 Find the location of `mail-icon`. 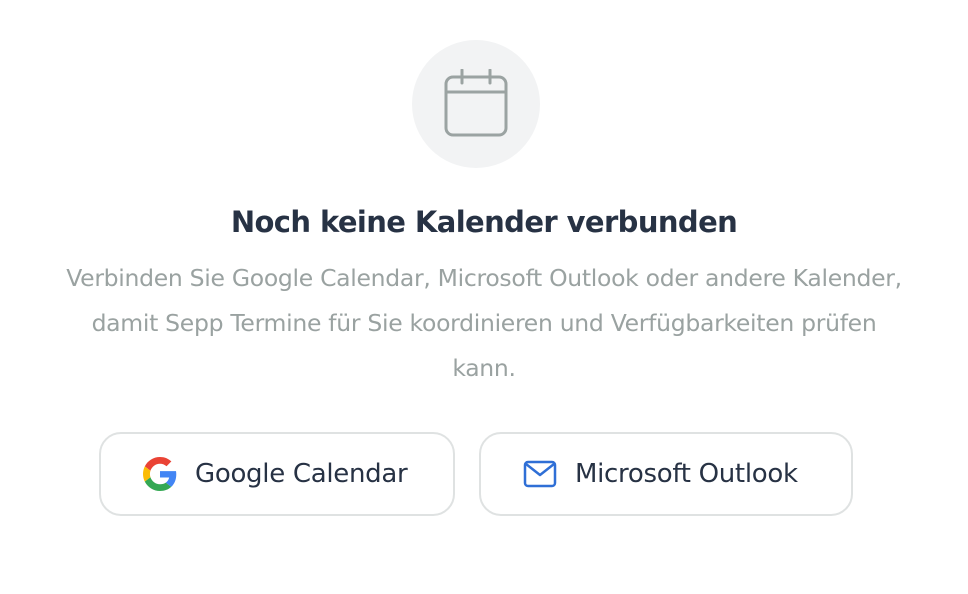

mail-icon is located at coordinates (540, 474).